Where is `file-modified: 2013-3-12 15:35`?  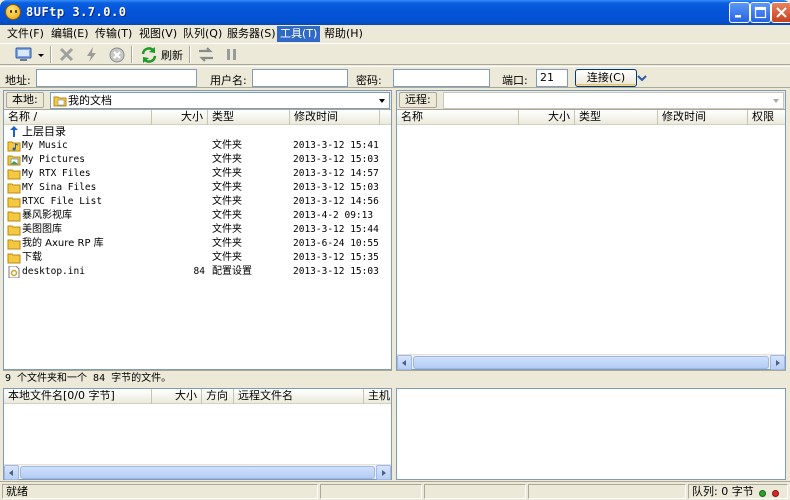 file-modified: 2013-3-12 15:35 is located at coordinates (336, 257).